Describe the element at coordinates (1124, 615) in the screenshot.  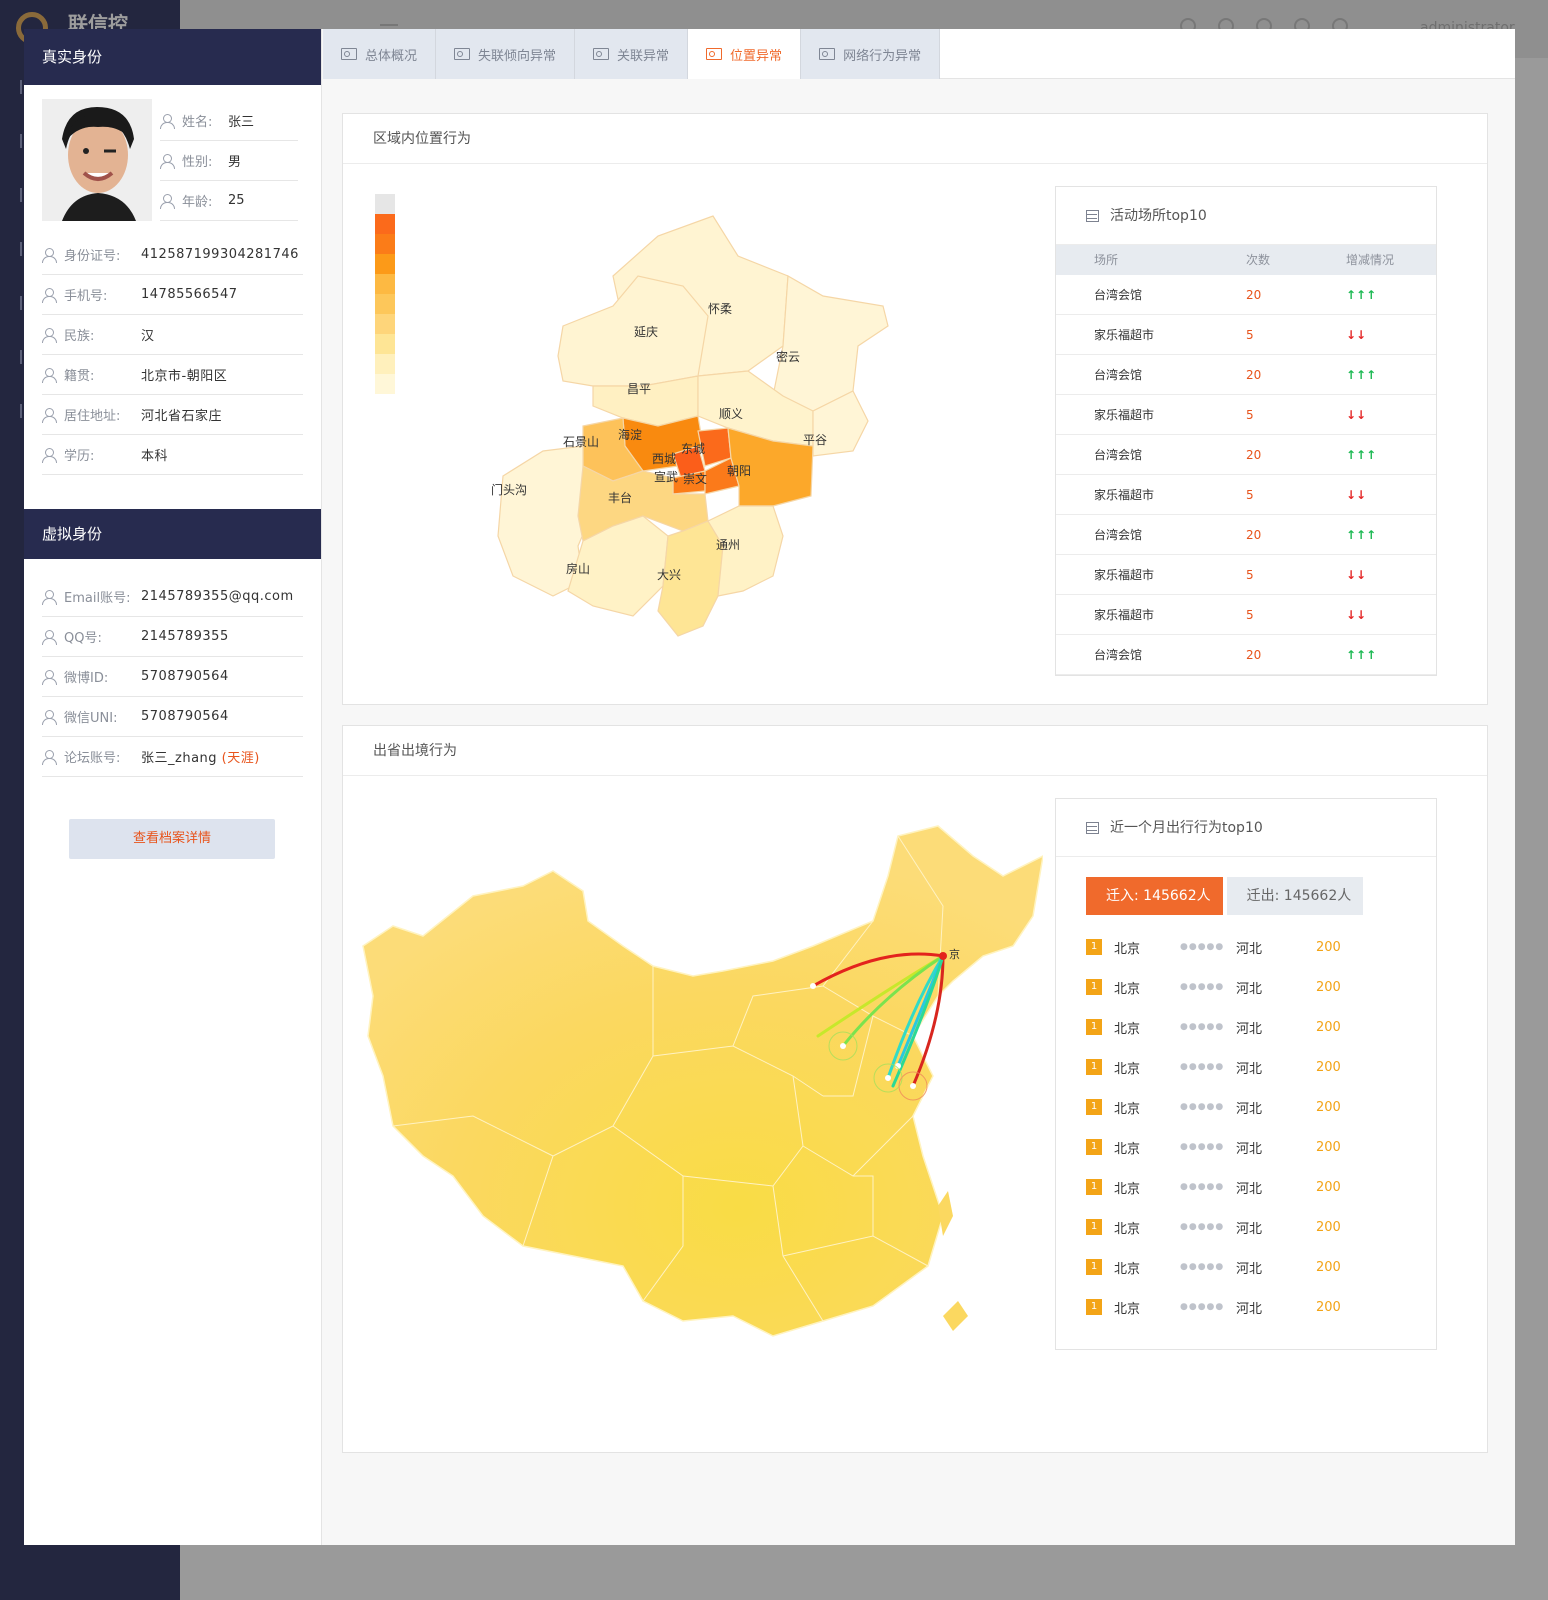
I see `place-cell: 家乐福超市` at that location.